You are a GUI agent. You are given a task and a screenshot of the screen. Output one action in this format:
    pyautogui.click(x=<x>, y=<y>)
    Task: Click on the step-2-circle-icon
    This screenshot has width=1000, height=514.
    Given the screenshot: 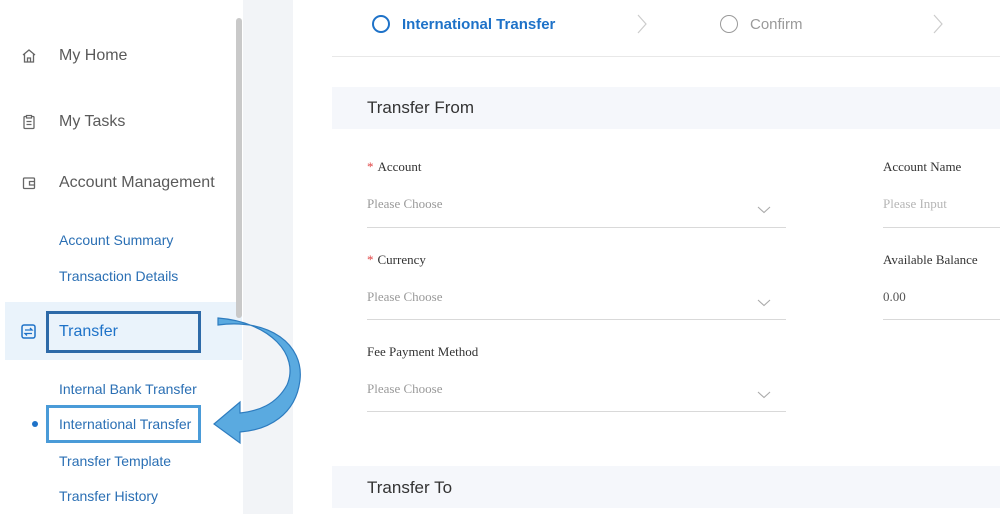 What is the action you would take?
    pyautogui.click(x=729, y=24)
    